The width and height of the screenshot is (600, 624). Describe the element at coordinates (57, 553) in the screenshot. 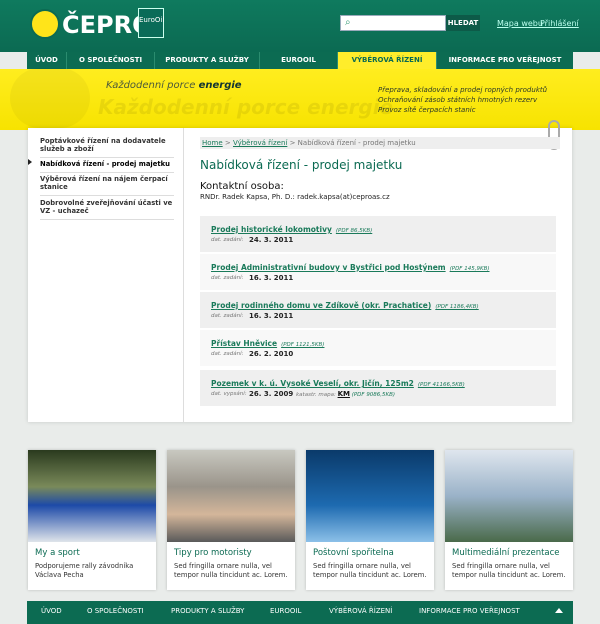

I see `card-title: My a sport` at that location.